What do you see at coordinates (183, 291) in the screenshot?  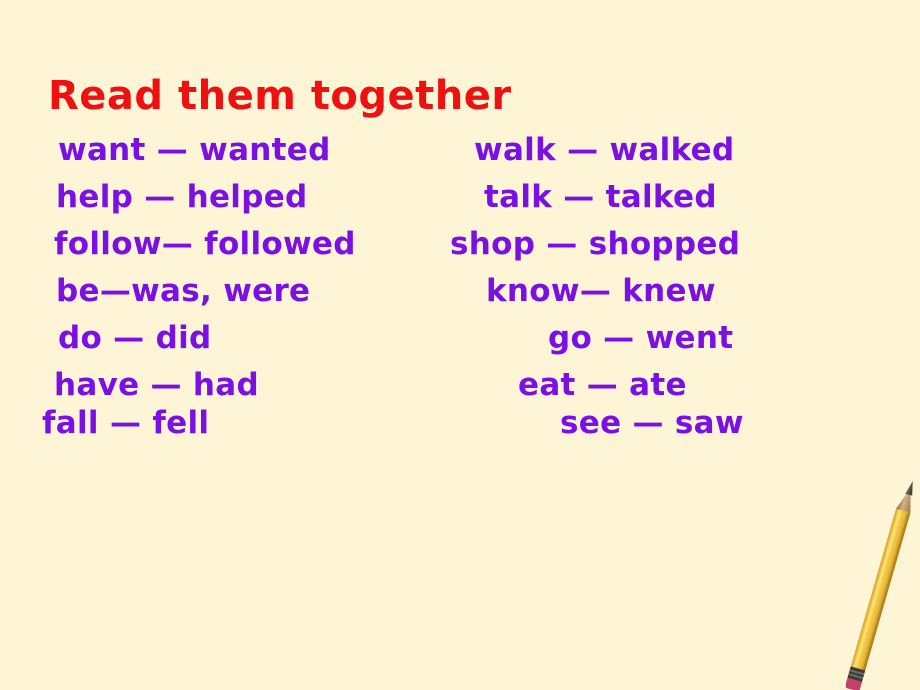 I see `word-pair-left: be—was, were` at bounding box center [183, 291].